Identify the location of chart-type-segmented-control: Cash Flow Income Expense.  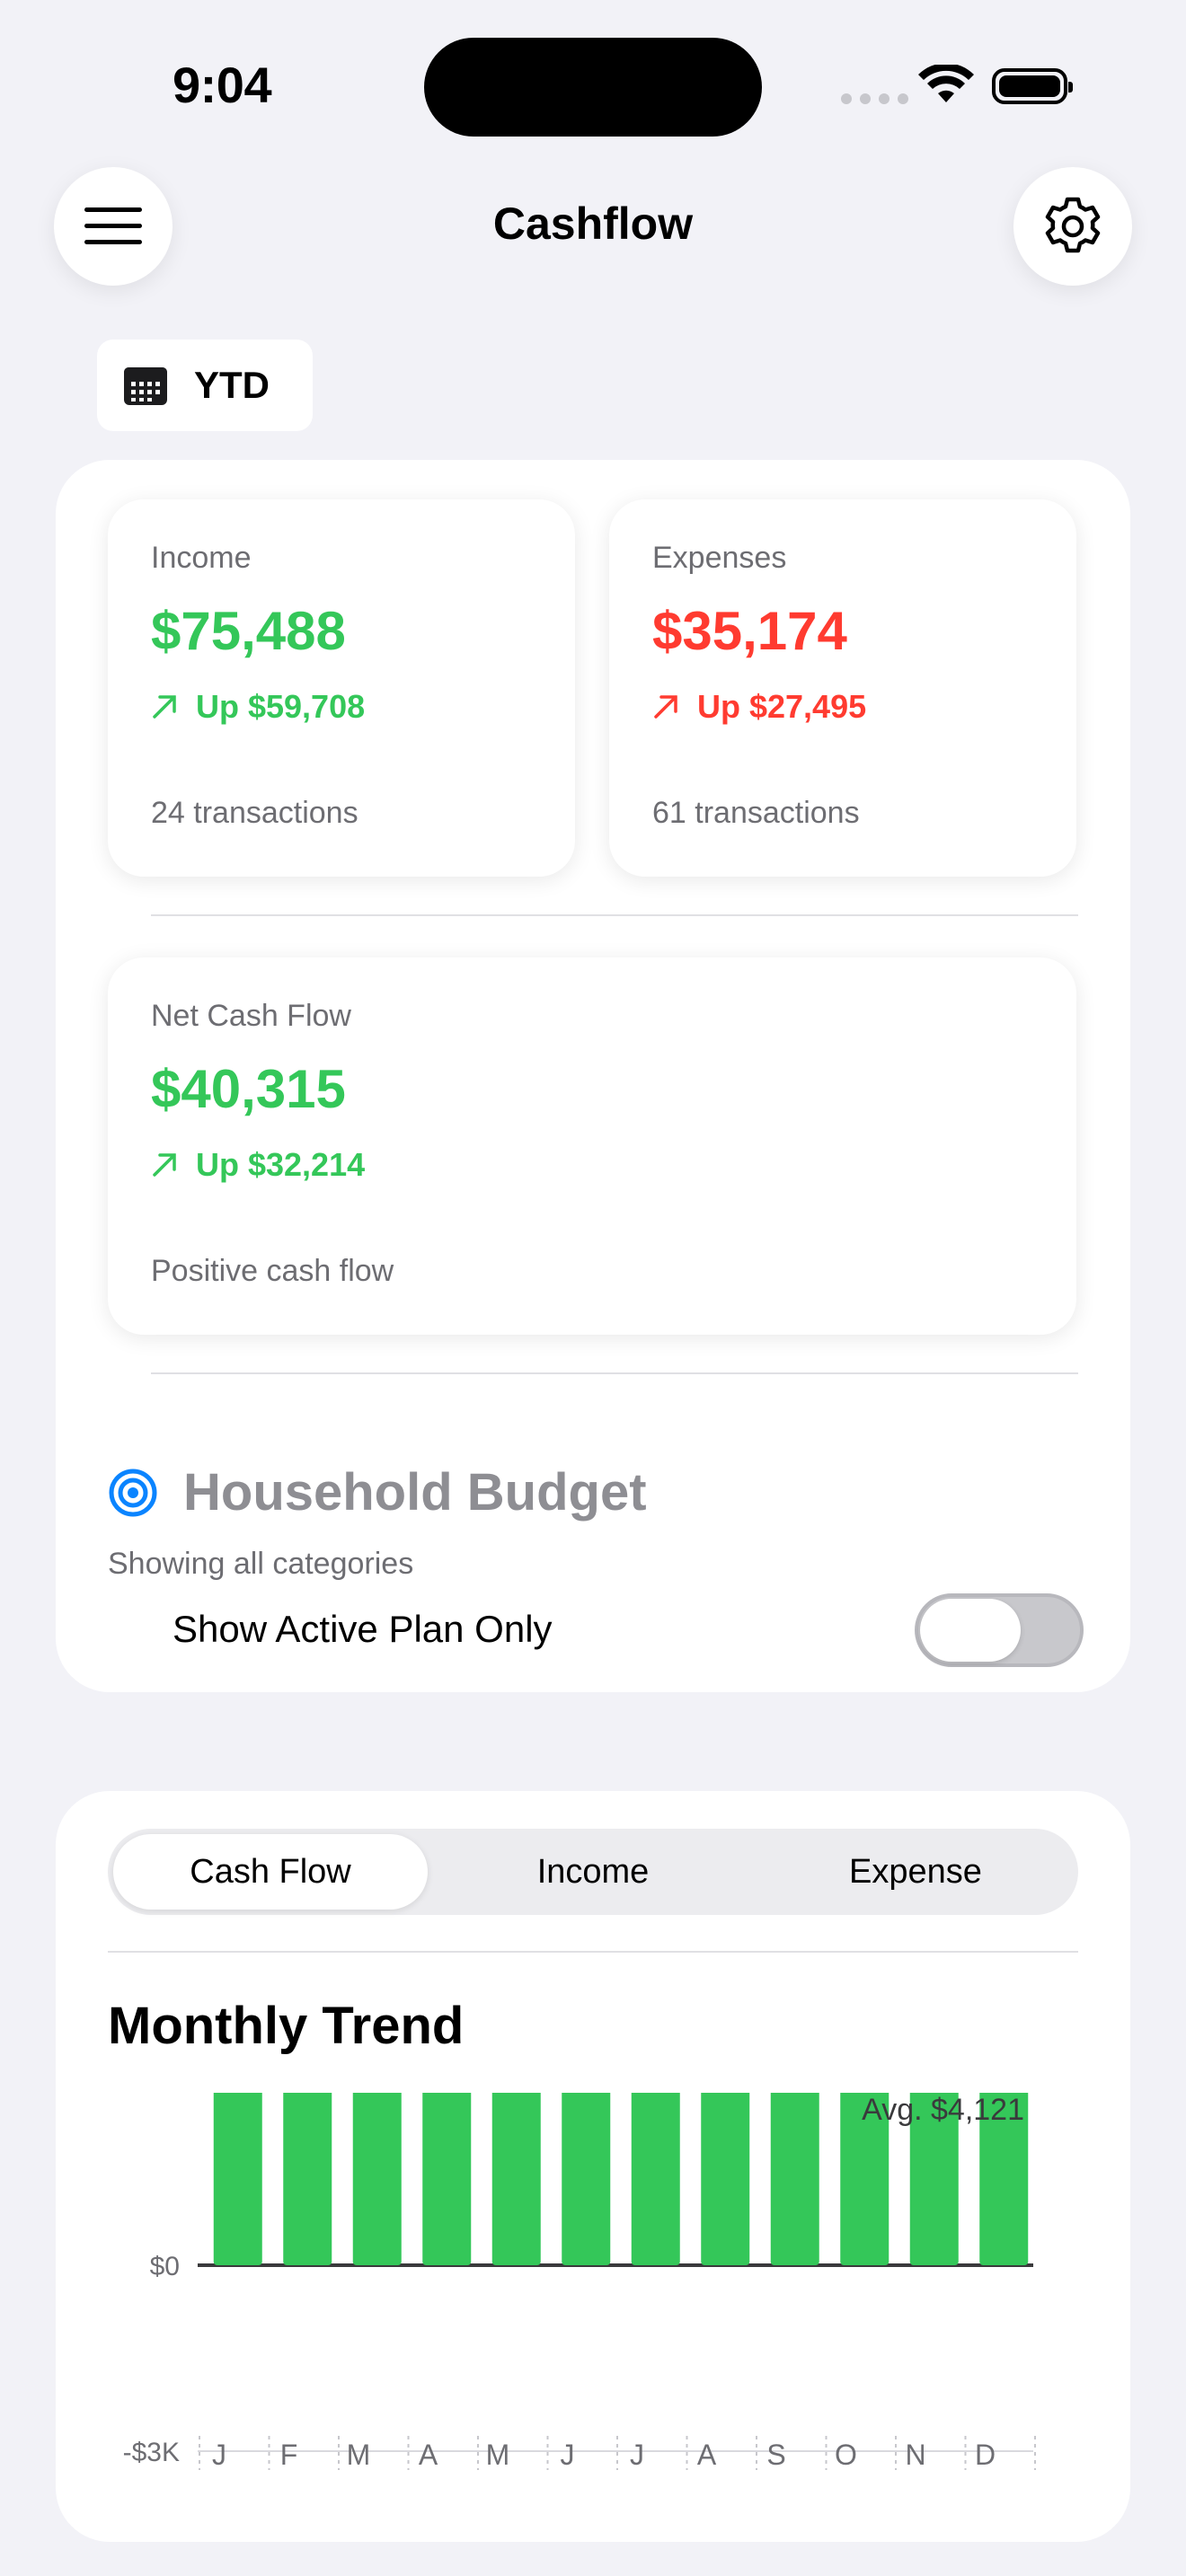
(593, 1872).